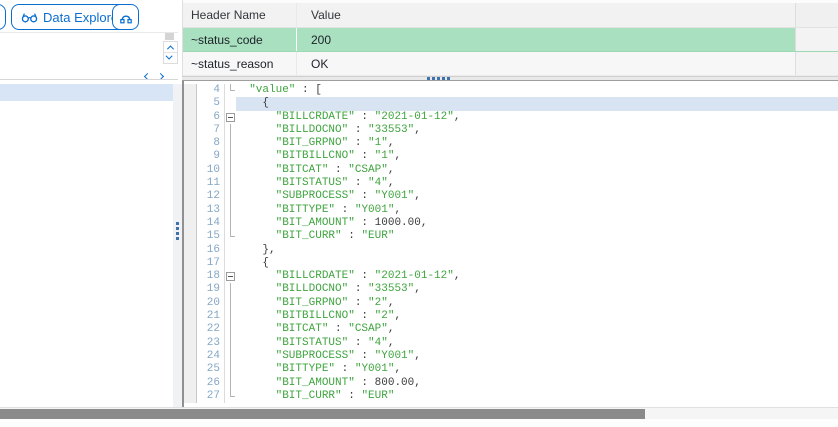  Describe the element at coordinates (511, 91) in the screenshot. I see `code-line: 4 "value" : [` at that location.